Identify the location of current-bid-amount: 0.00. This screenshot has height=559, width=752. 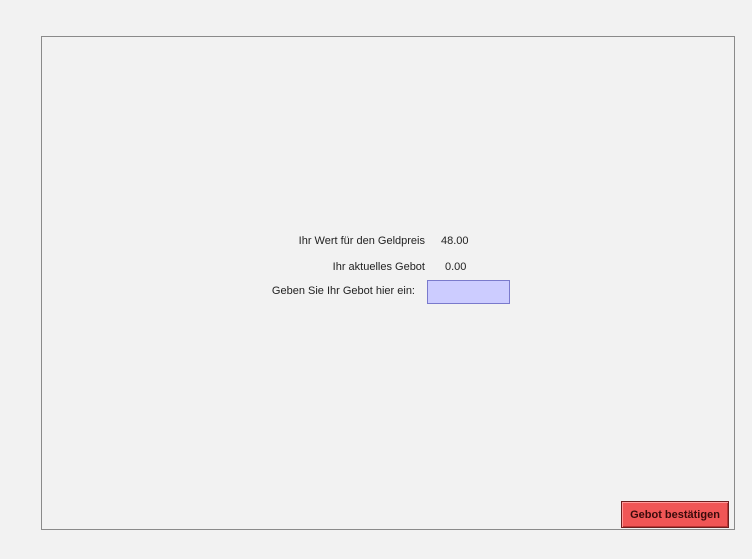
(456, 267).